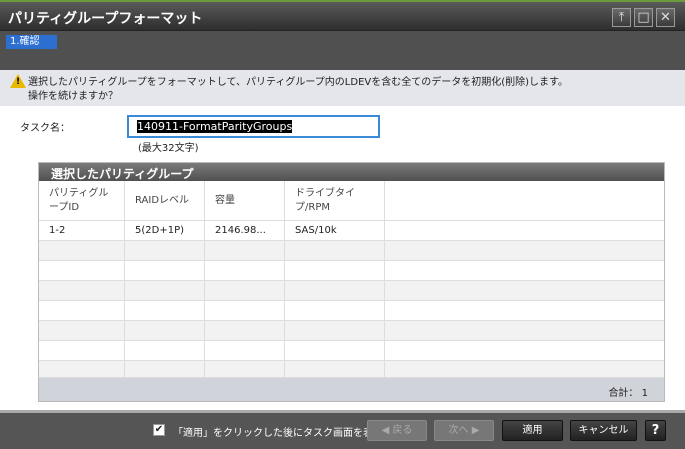  What do you see at coordinates (82, 200) in the screenshot?
I see `column-header: パリティグループID` at bounding box center [82, 200].